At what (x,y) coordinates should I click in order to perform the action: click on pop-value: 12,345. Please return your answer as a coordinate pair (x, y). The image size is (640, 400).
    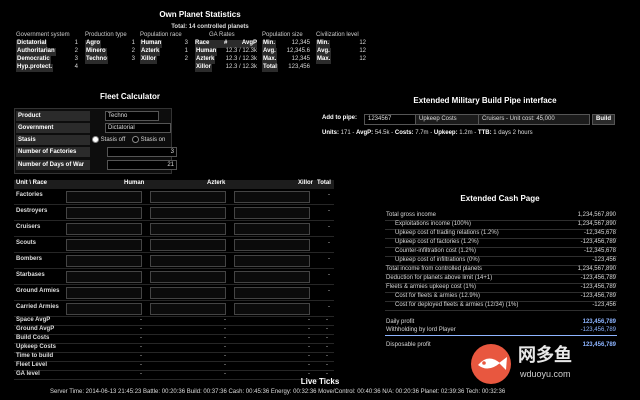
    Looking at the image, I should click on (300, 43).